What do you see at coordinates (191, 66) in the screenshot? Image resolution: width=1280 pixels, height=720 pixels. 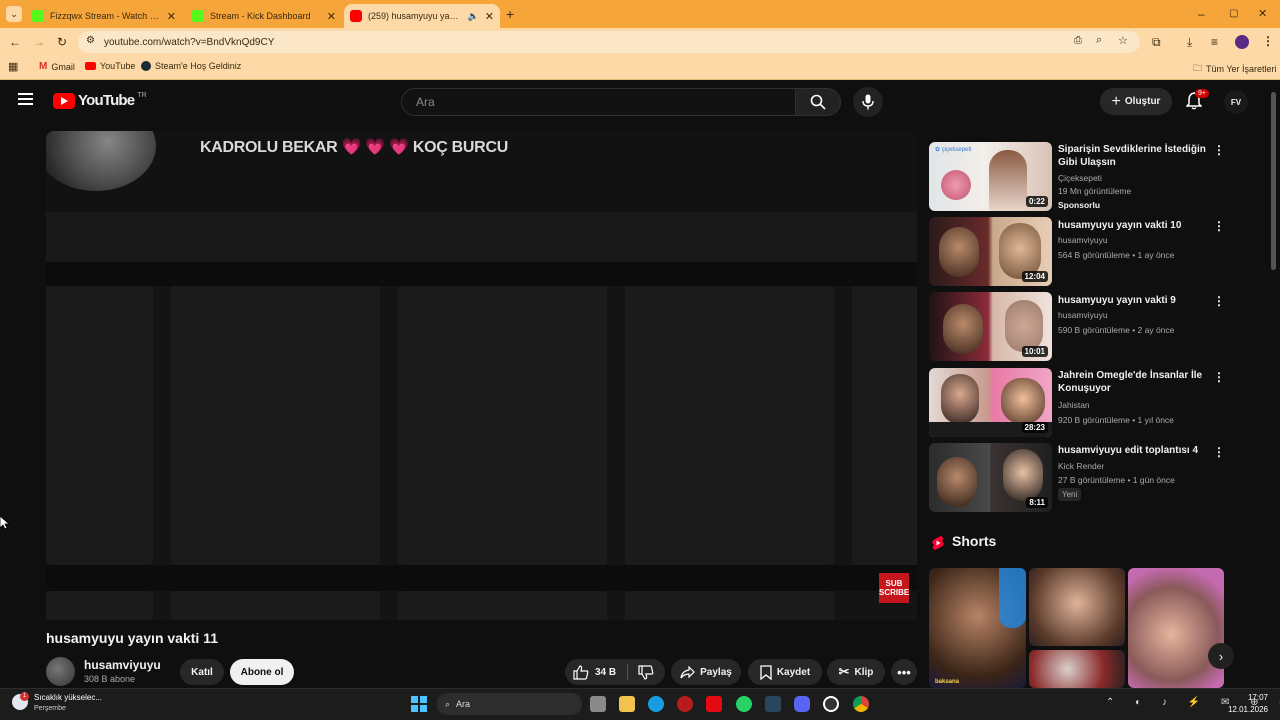 I see `bookmark-steam: Steam'e Hoş Geldiniz` at bounding box center [191, 66].